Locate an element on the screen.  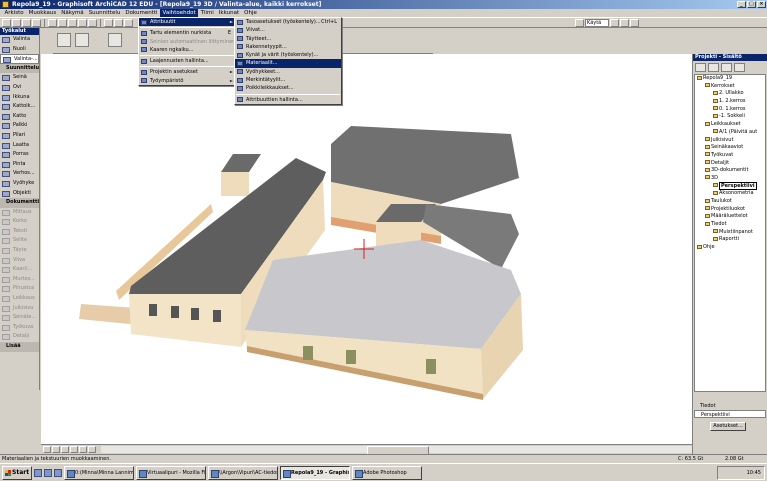
menu-ikkunat: Ikkunat is located at coordinates (228, 13).